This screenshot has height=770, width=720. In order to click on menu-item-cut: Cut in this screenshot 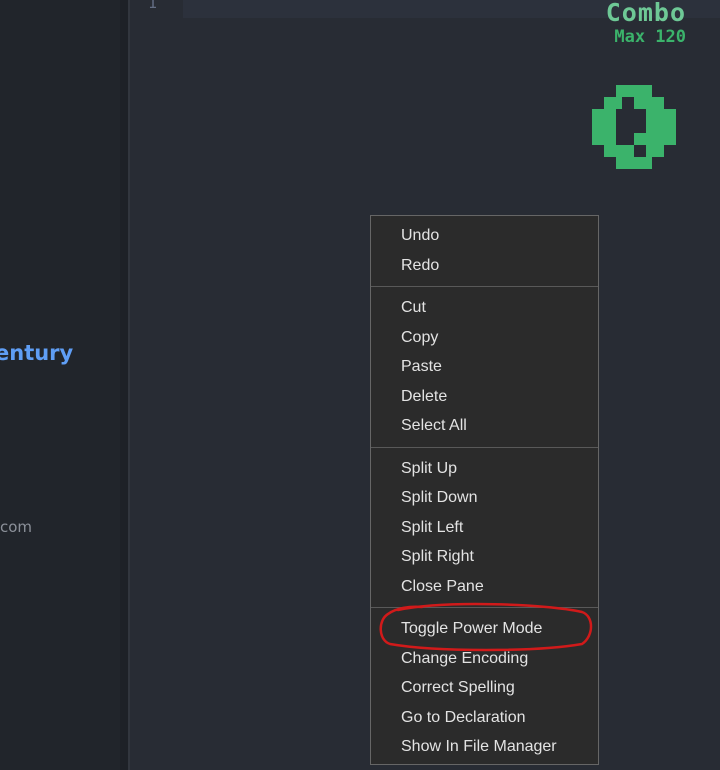, I will do `click(484, 308)`.